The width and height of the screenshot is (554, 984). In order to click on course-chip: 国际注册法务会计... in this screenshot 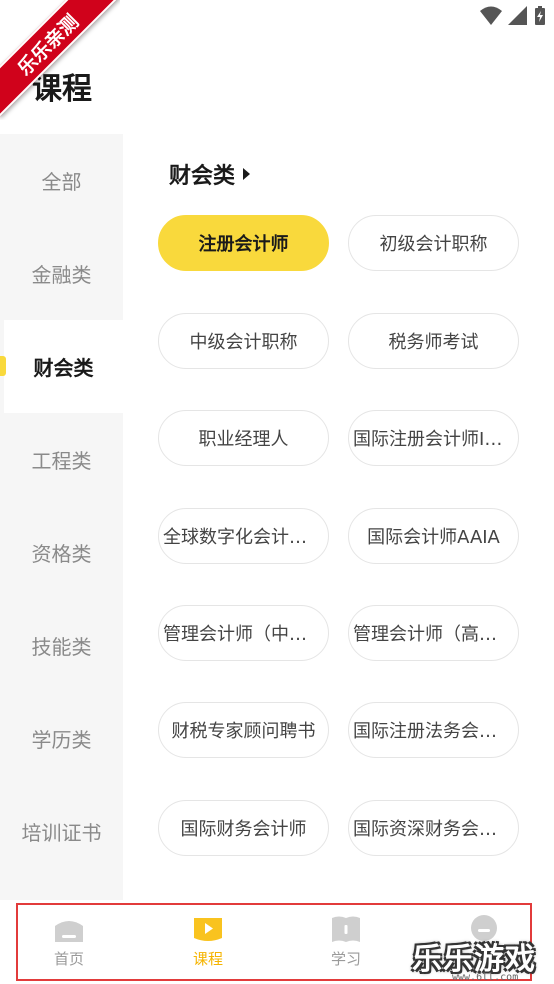, I will do `click(433, 730)`.